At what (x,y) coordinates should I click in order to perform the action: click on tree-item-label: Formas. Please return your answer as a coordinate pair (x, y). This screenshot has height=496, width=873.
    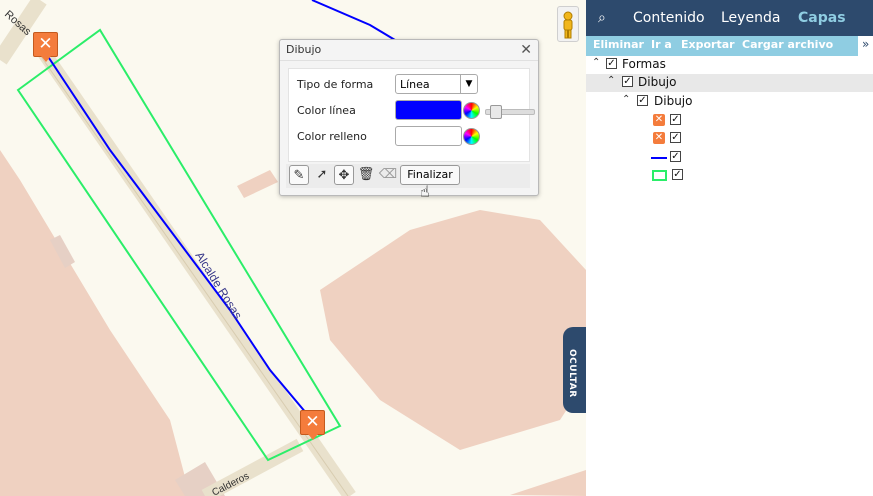
    Looking at the image, I should click on (644, 64).